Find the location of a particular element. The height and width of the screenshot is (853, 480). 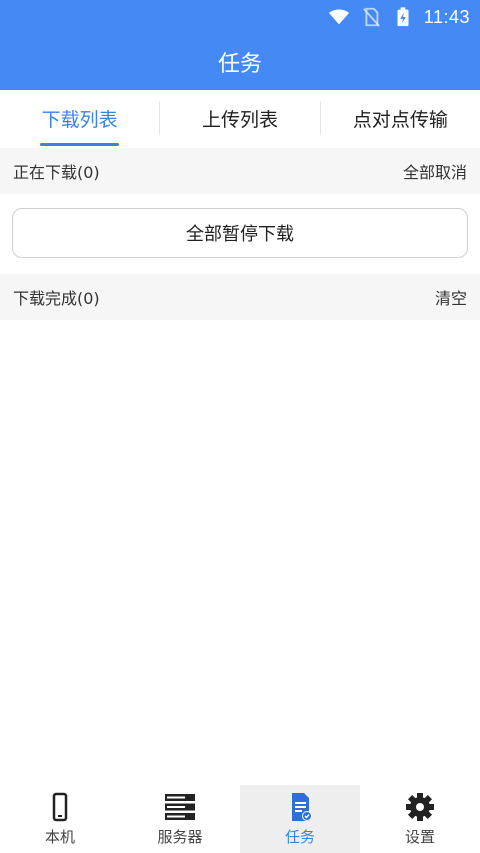

completed-title: 下载完成(0) is located at coordinates (56, 298).